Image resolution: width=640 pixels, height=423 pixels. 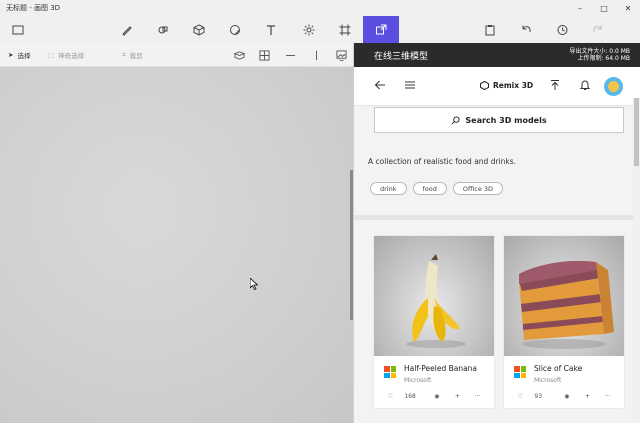 I want to click on search-models-button: Search 3D models, so click(x=499, y=120).